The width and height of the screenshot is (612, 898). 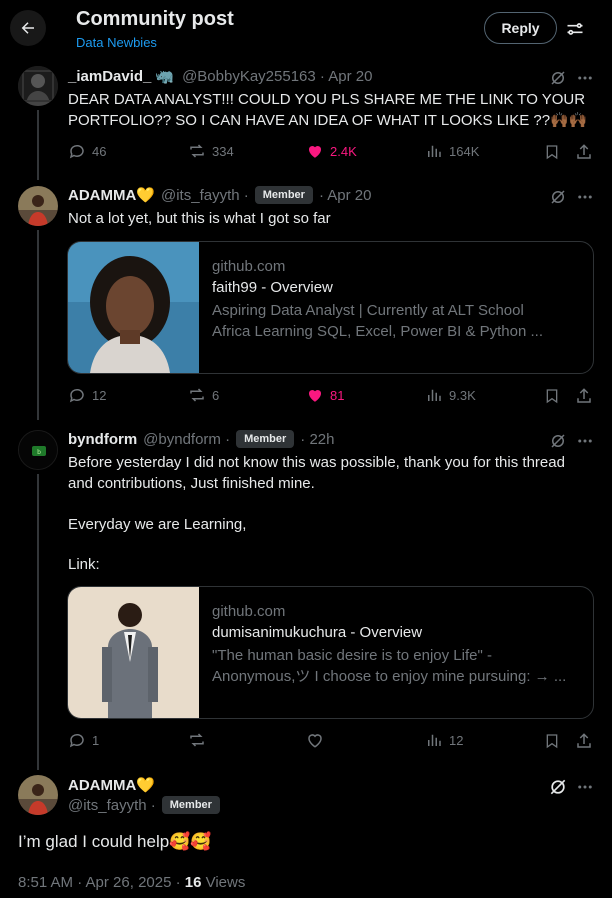 What do you see at coordinates (84, 564) in the screenshot?
I see `post-text: Link:` at bounding box center [84, 564].